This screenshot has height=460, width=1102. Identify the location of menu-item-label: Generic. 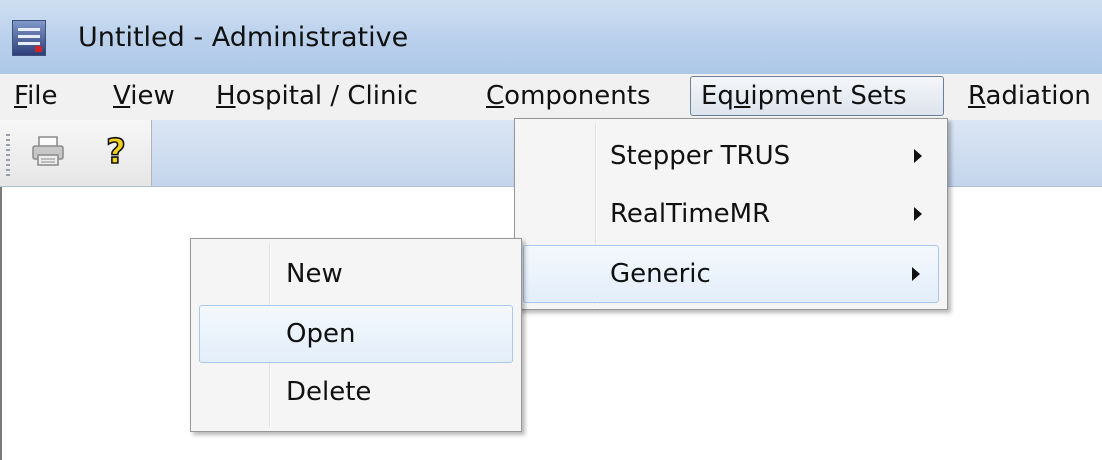
(660, 274).